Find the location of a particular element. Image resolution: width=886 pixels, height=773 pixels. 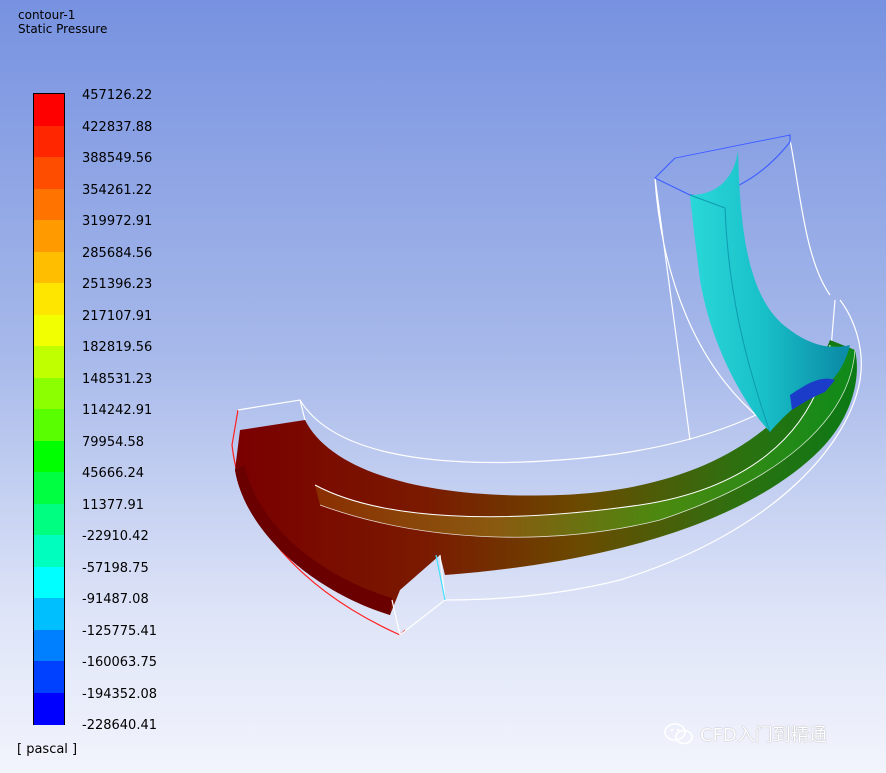

watermark-text: CFD入门到精通 is located at coordinates (763, 735).